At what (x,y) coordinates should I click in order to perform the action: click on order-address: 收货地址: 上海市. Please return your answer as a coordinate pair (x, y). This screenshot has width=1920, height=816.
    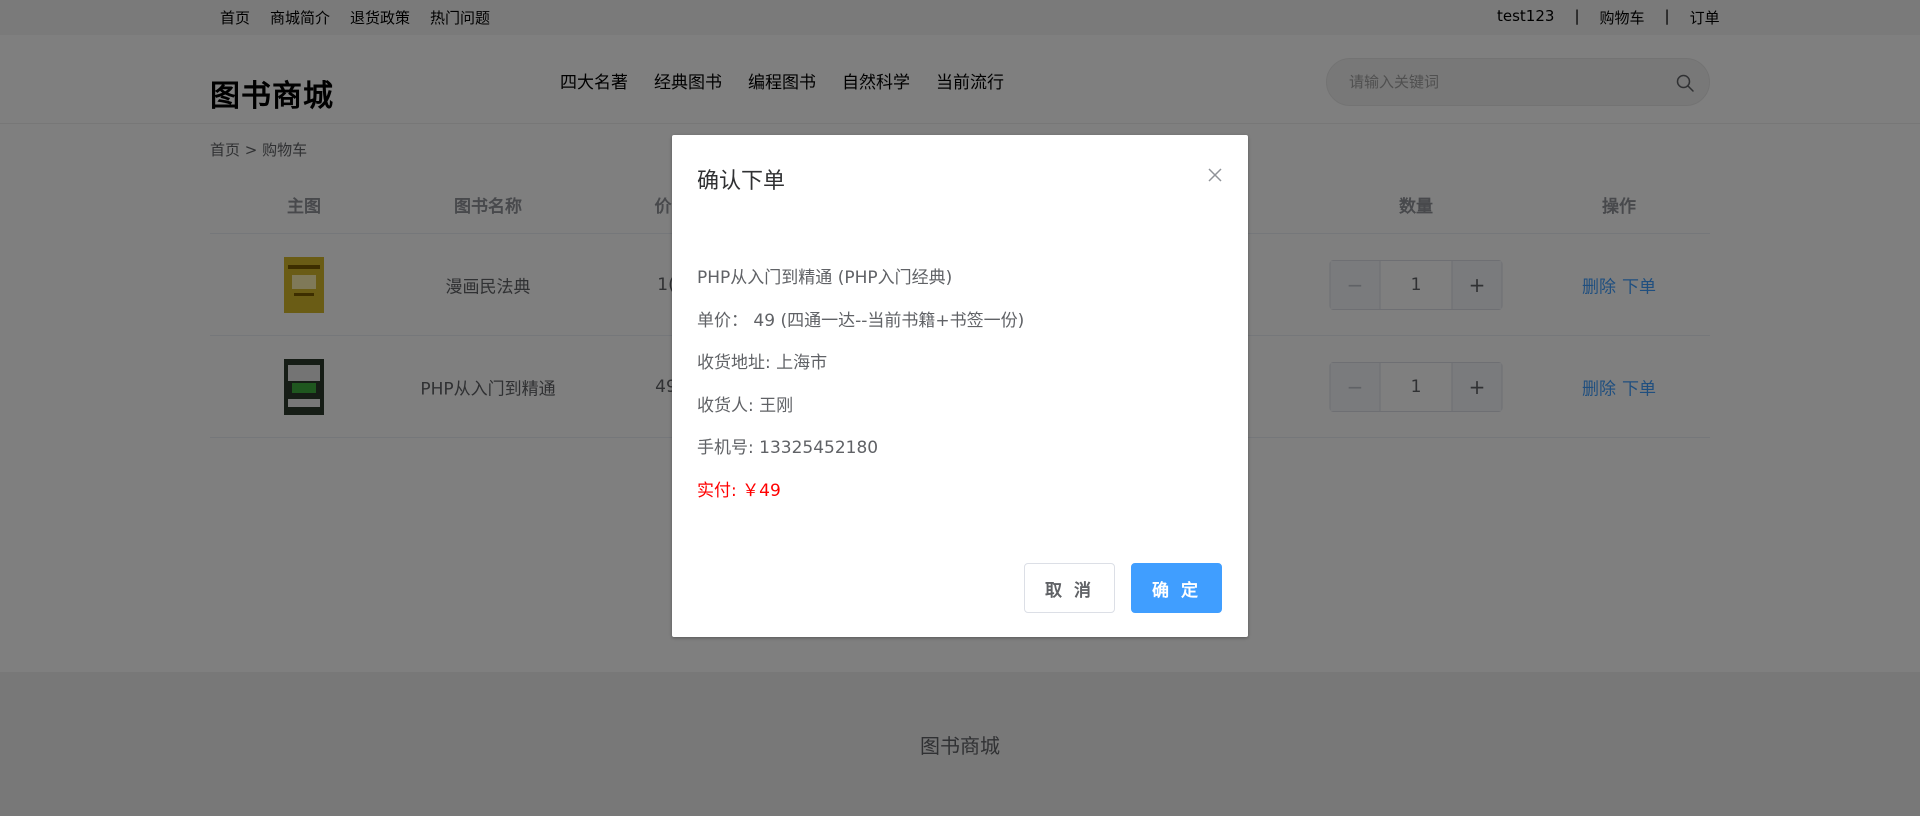
    Looking at the image, I should click on (762, 363).